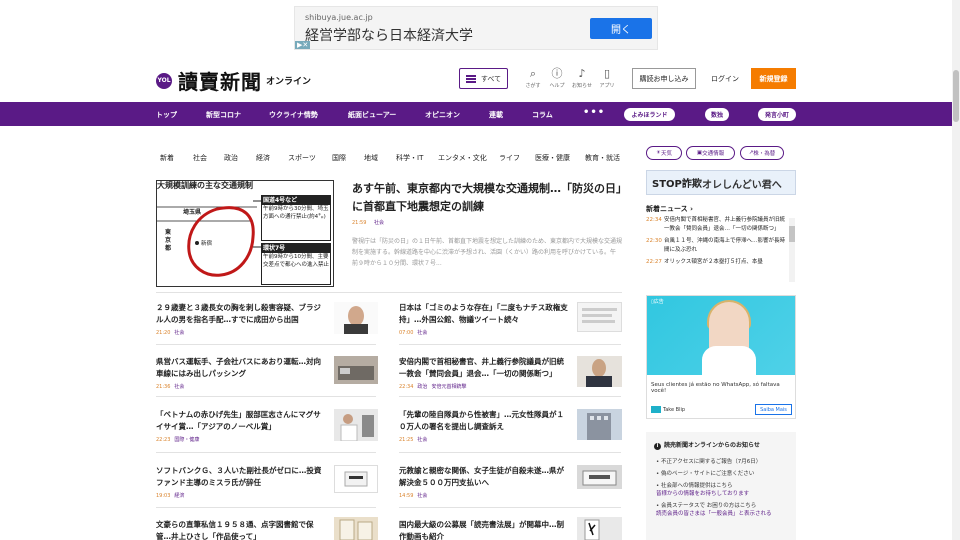 The width and height of the screenshot is (960, 540). What do you see at coordinates (724, 490) in the screenshot?
I see `notice-item: • 社会部への情報提供はこちら 皆様からの情報をお待ちしております` at bounding box center [724, 490].